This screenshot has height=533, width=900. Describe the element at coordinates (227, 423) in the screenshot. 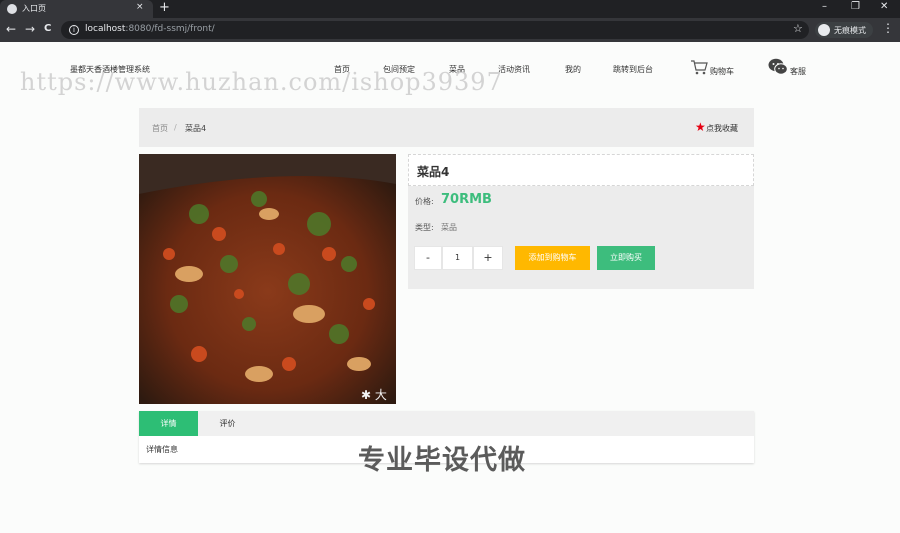

I see `tab-reviews: 评价` at that location.